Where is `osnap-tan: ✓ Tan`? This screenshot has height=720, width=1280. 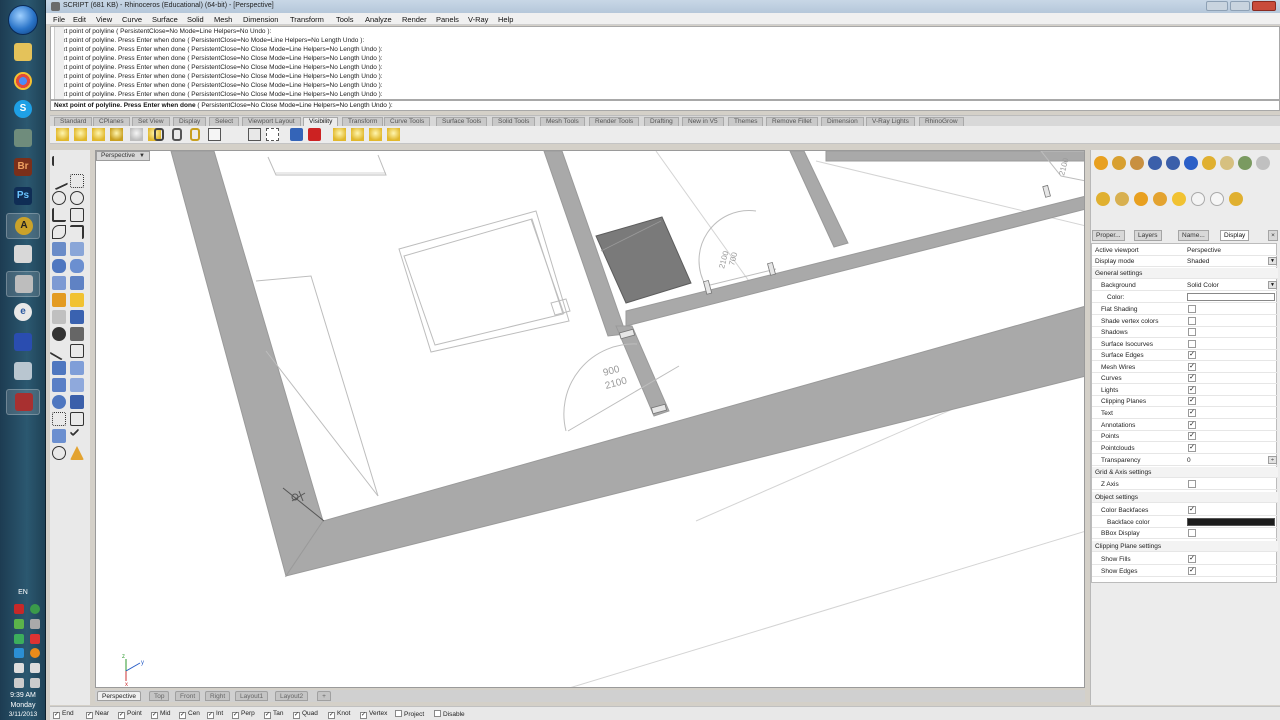 osnap-tan: ✓ Tan is located at coordinates (273, 714).